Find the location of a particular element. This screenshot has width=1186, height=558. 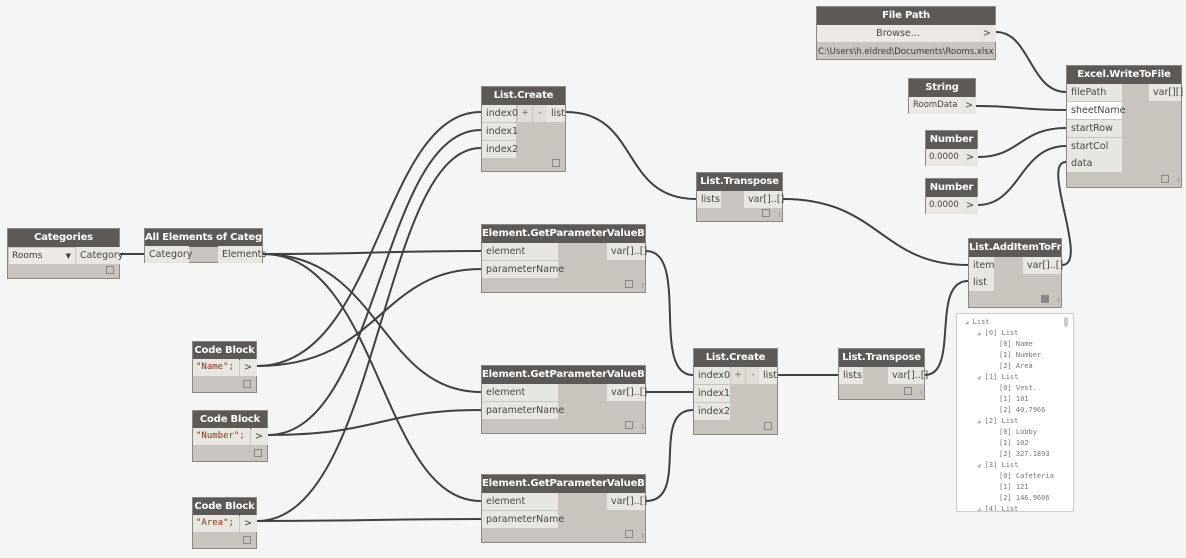

string-value-input: RoomData is located at coordinates (935, 105).